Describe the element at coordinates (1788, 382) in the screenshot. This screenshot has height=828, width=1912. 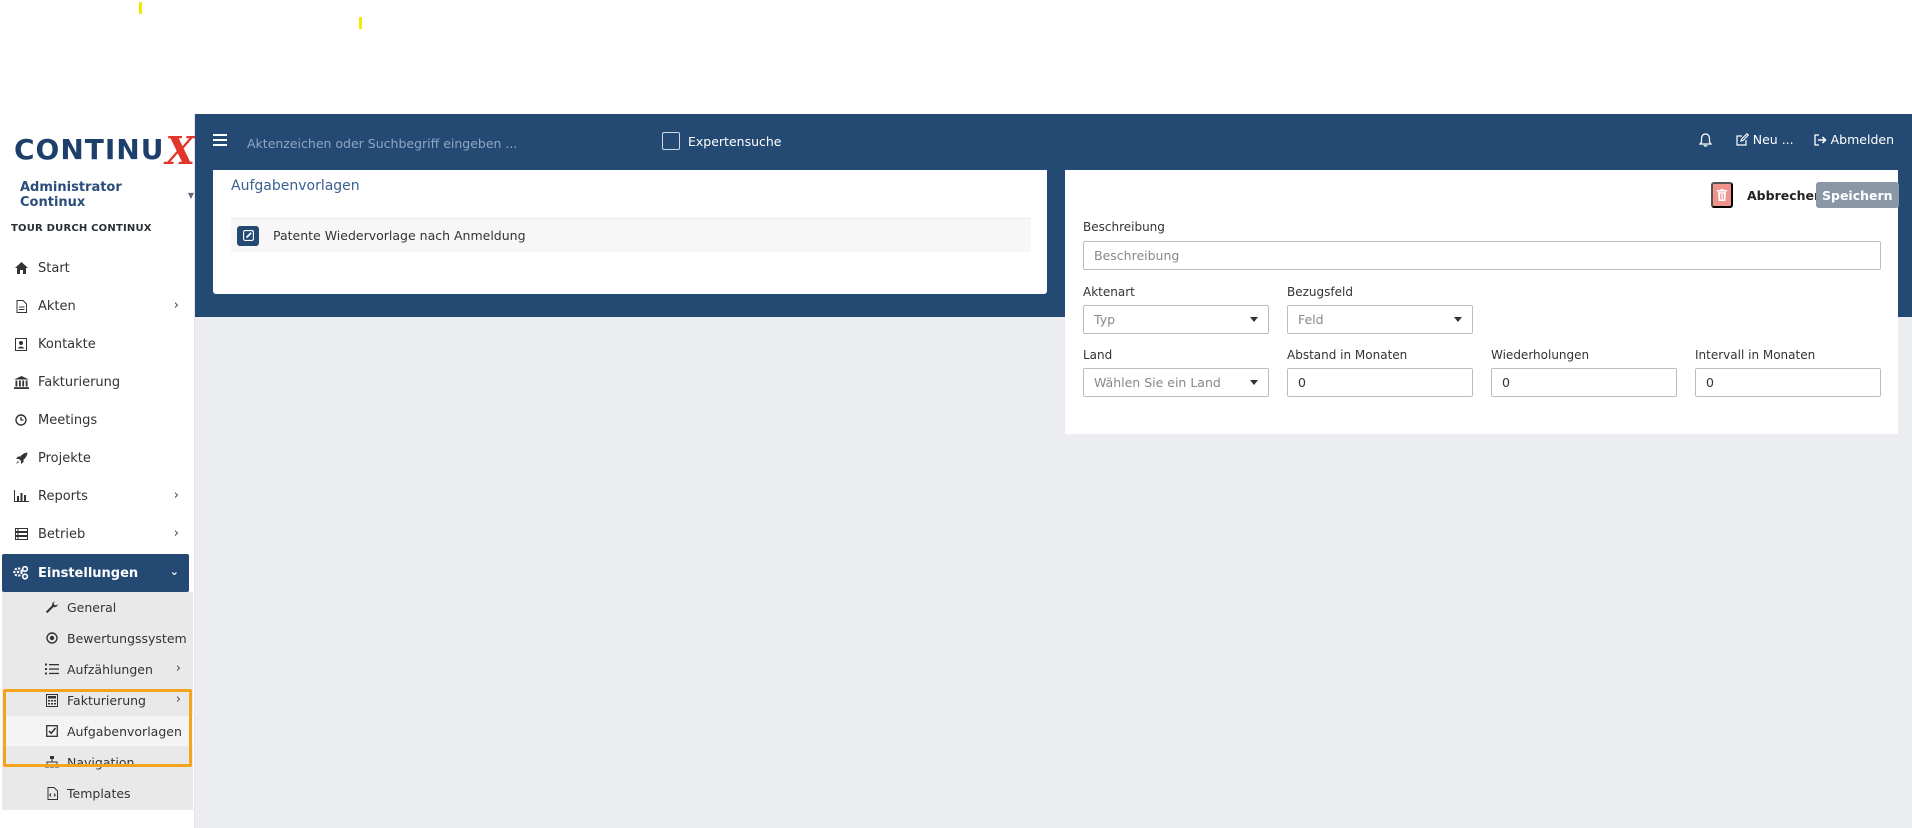
I see `intervall-input` at that location.